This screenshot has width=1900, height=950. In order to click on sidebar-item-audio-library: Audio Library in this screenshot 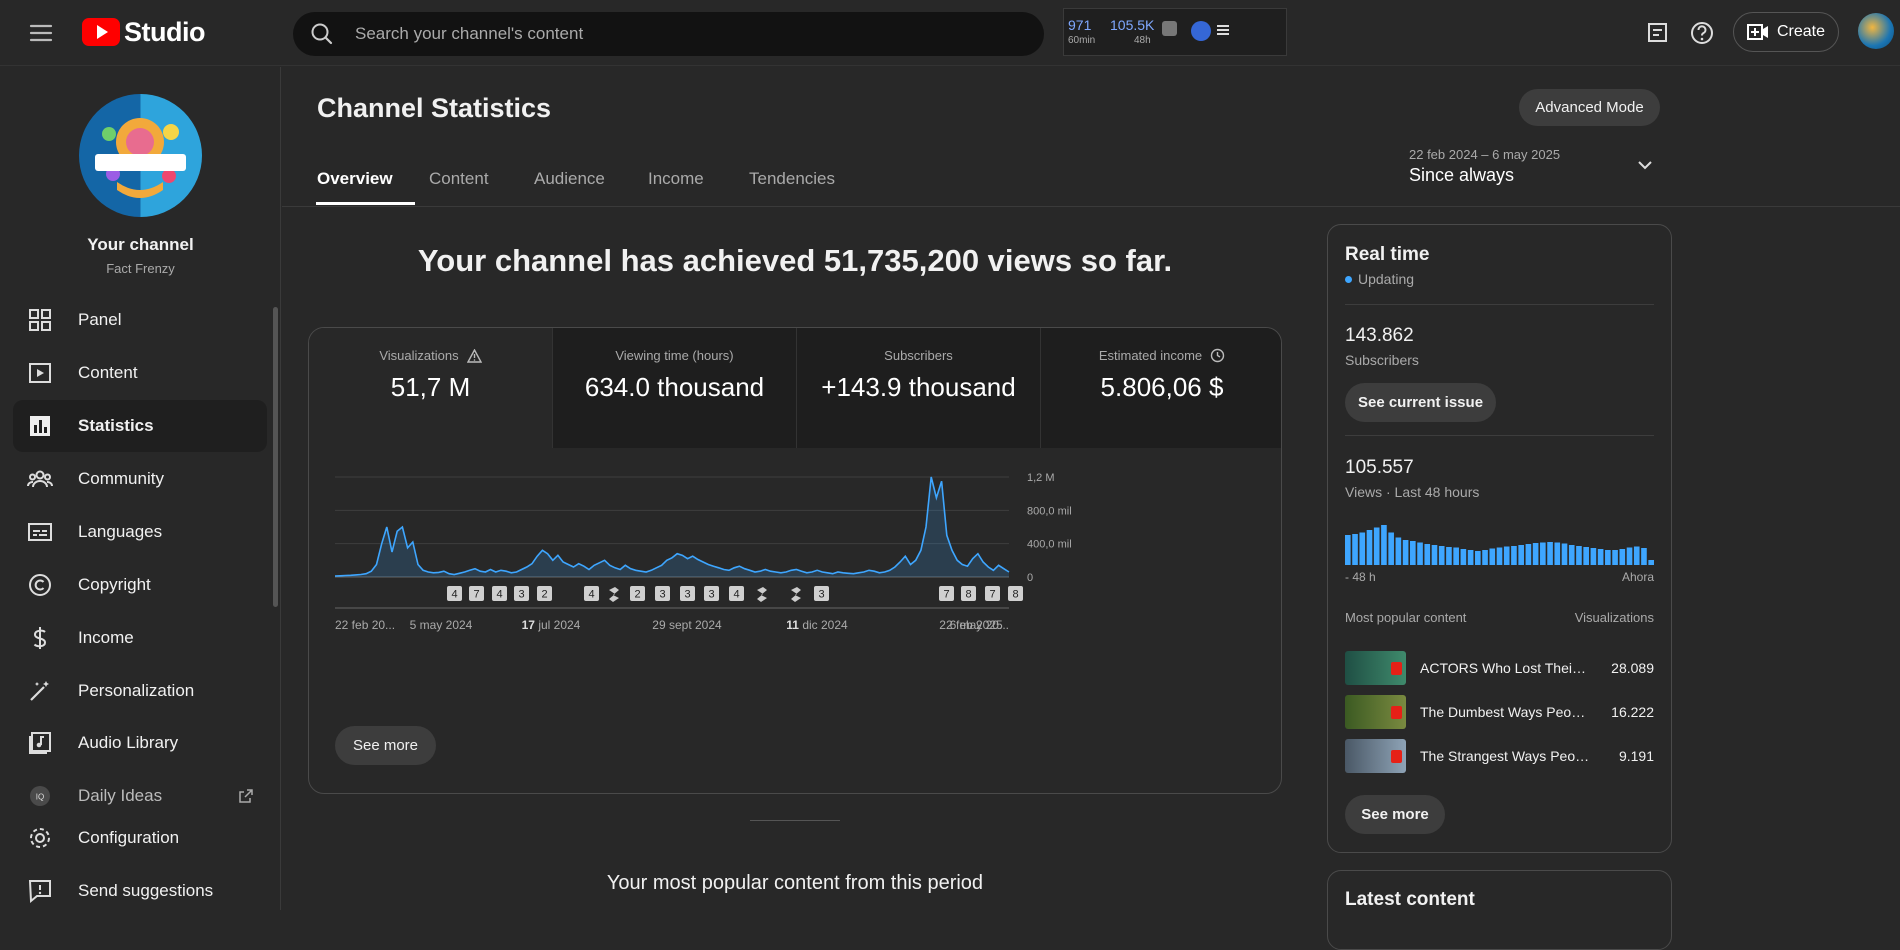, I will do `click(140, 743)`.